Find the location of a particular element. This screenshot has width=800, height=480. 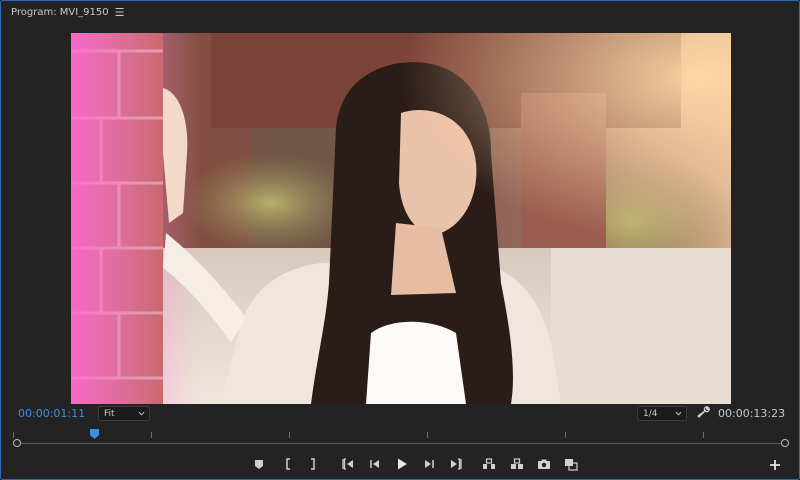

go-to-in-icon is located at coordinates (347, 464).